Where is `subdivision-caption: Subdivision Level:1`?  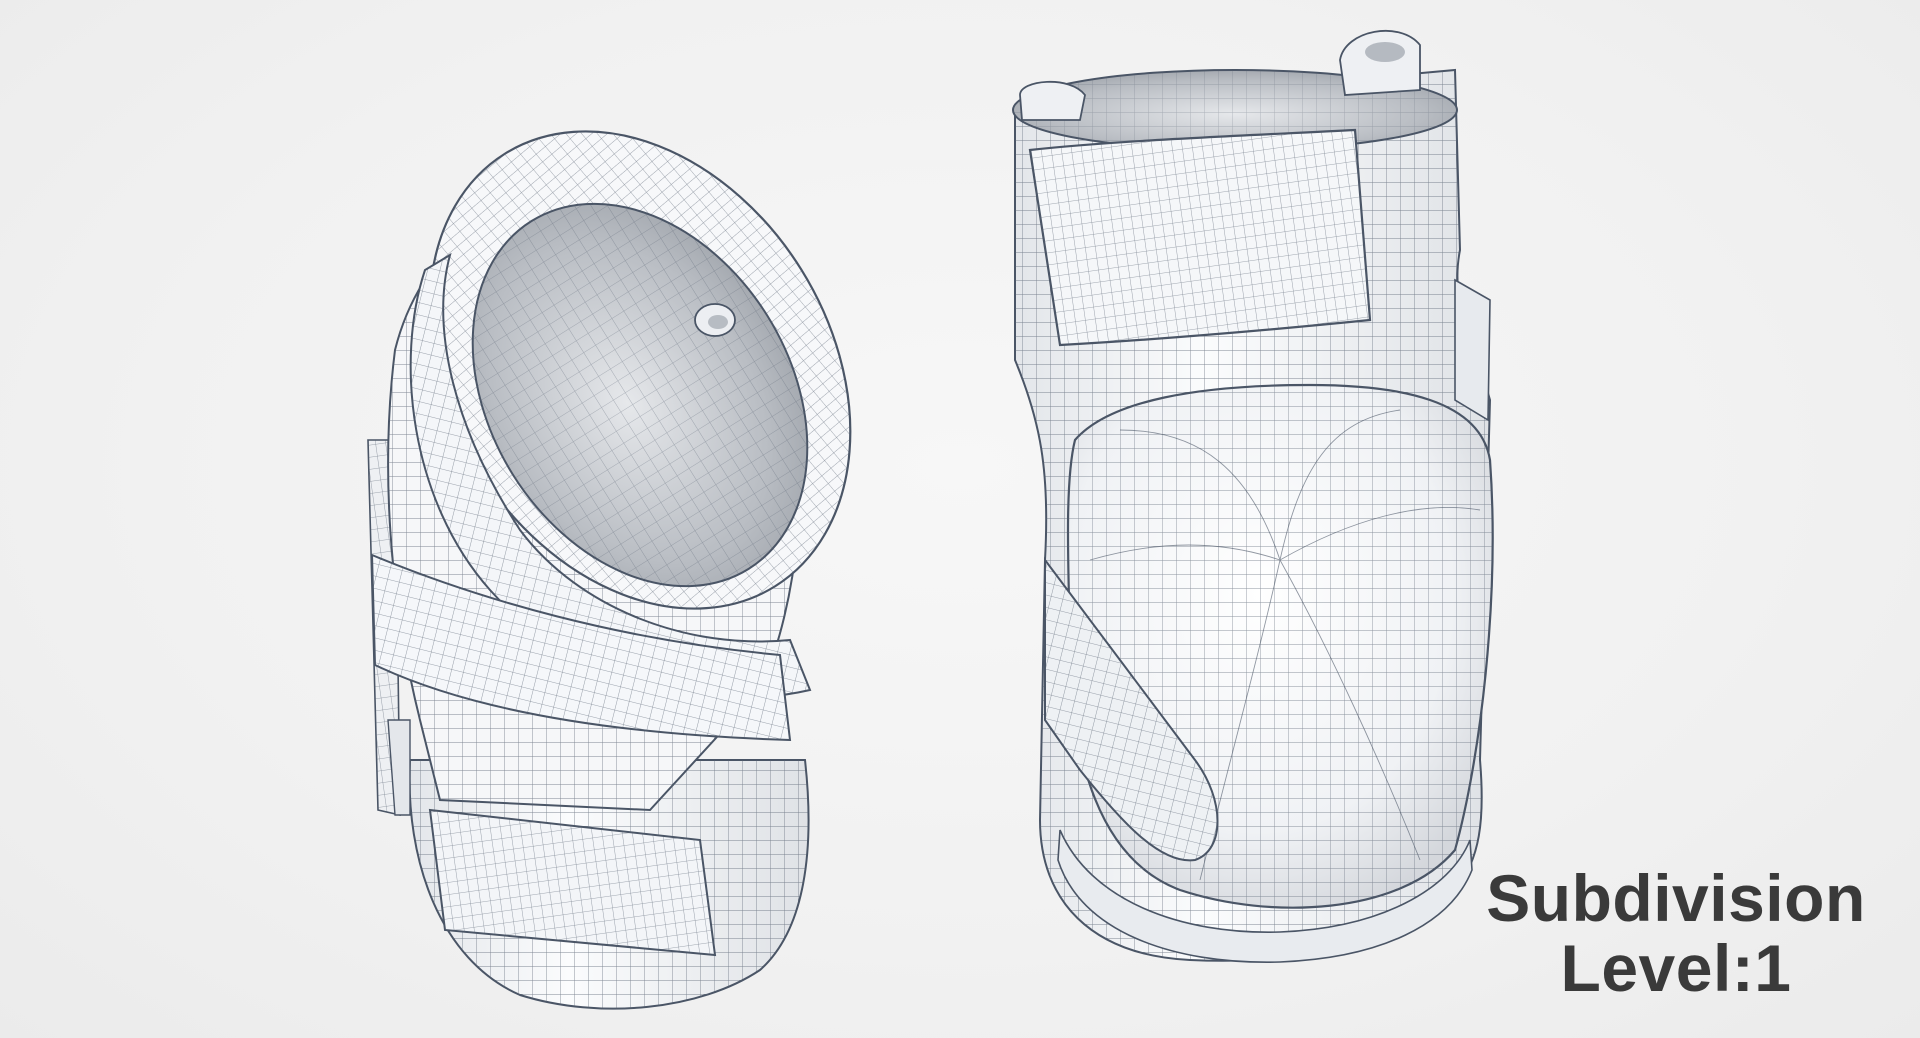 subdivision-caption: Subdivision Level:1 is located at coordinates (1676, 933).